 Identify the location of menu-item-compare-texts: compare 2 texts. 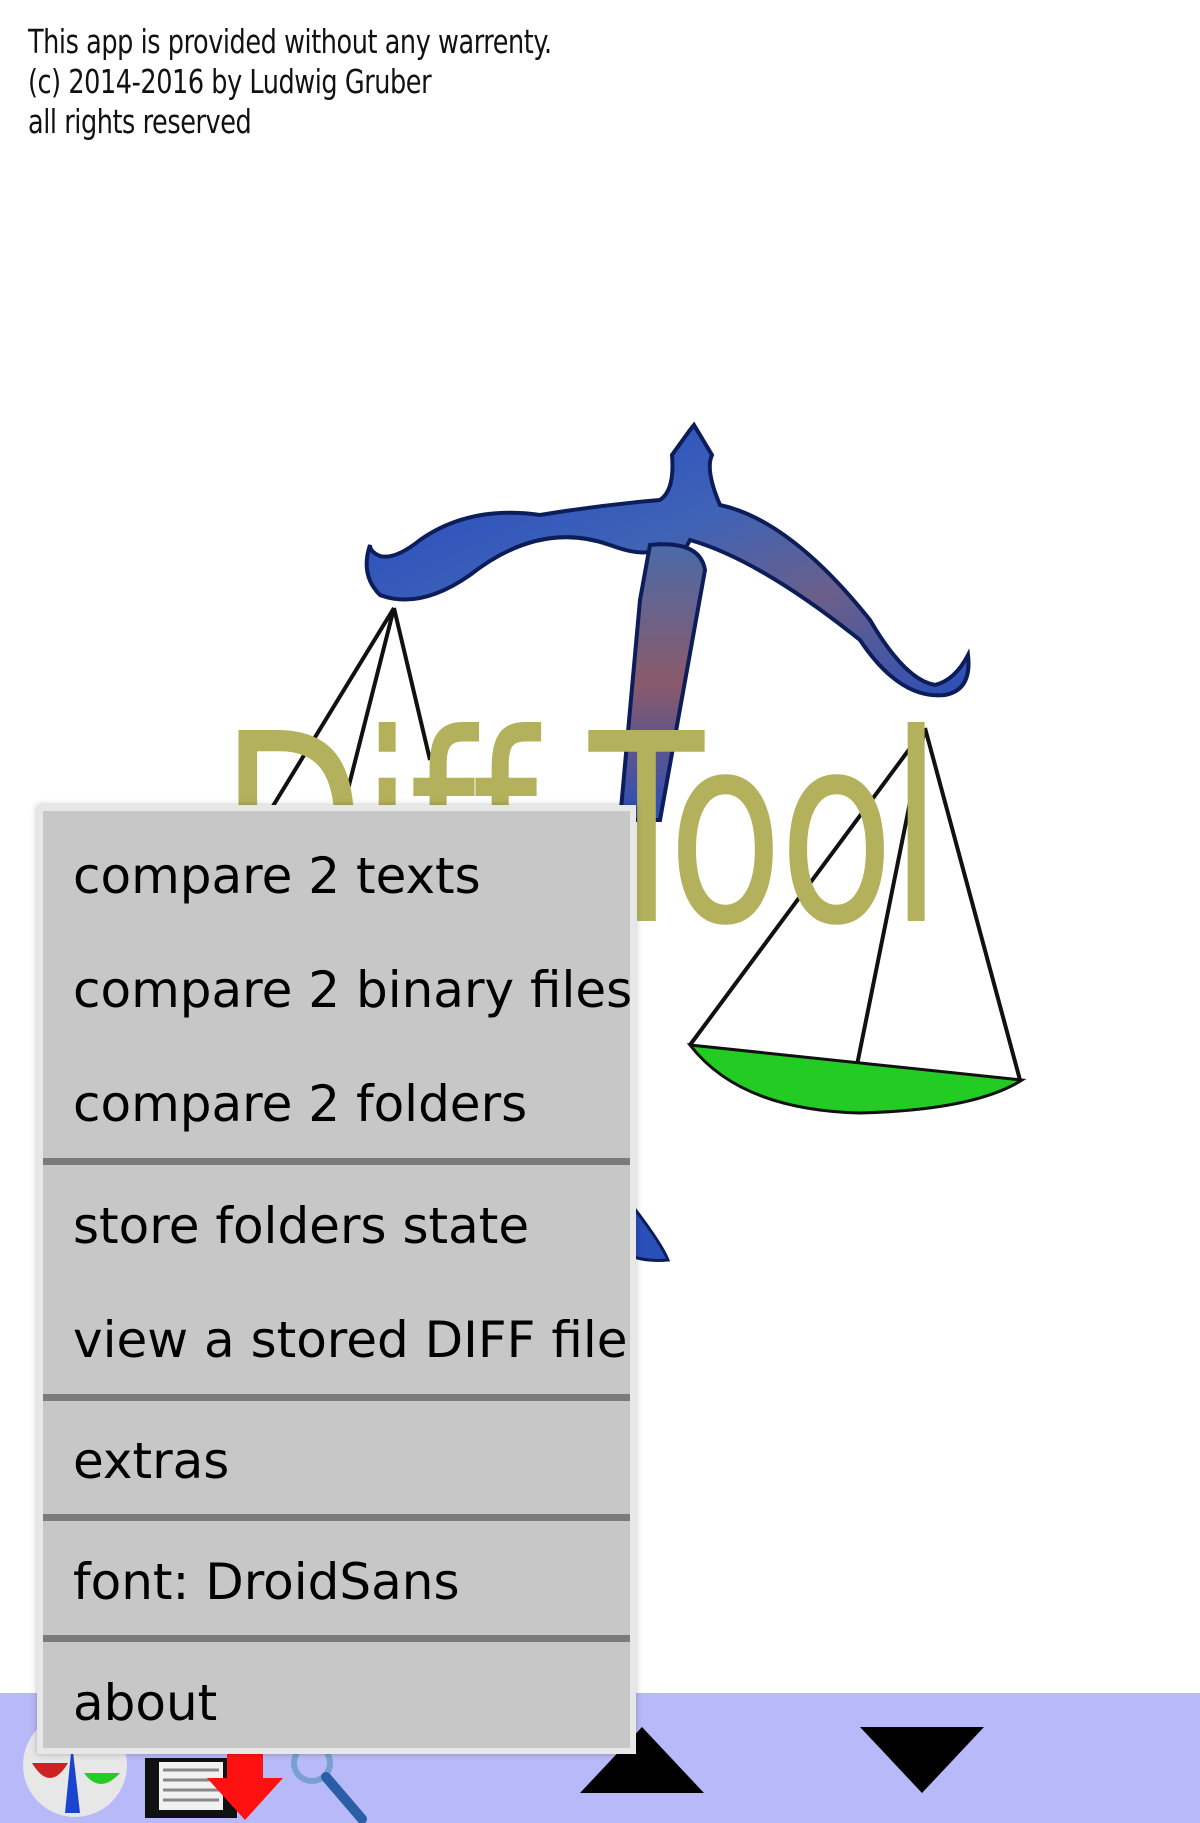
(336, 876).